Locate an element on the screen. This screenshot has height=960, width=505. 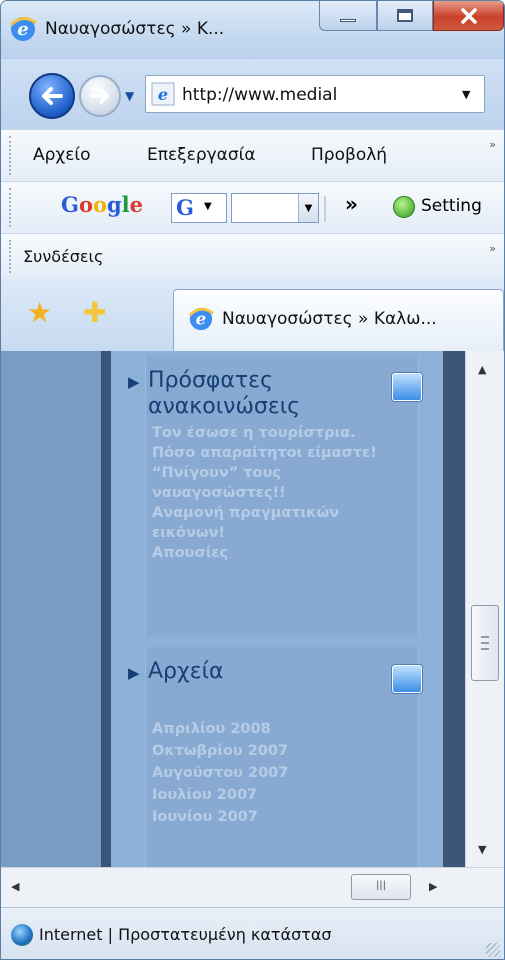
scroll-right-icon: ▶ is located at coordinates (433, 886).